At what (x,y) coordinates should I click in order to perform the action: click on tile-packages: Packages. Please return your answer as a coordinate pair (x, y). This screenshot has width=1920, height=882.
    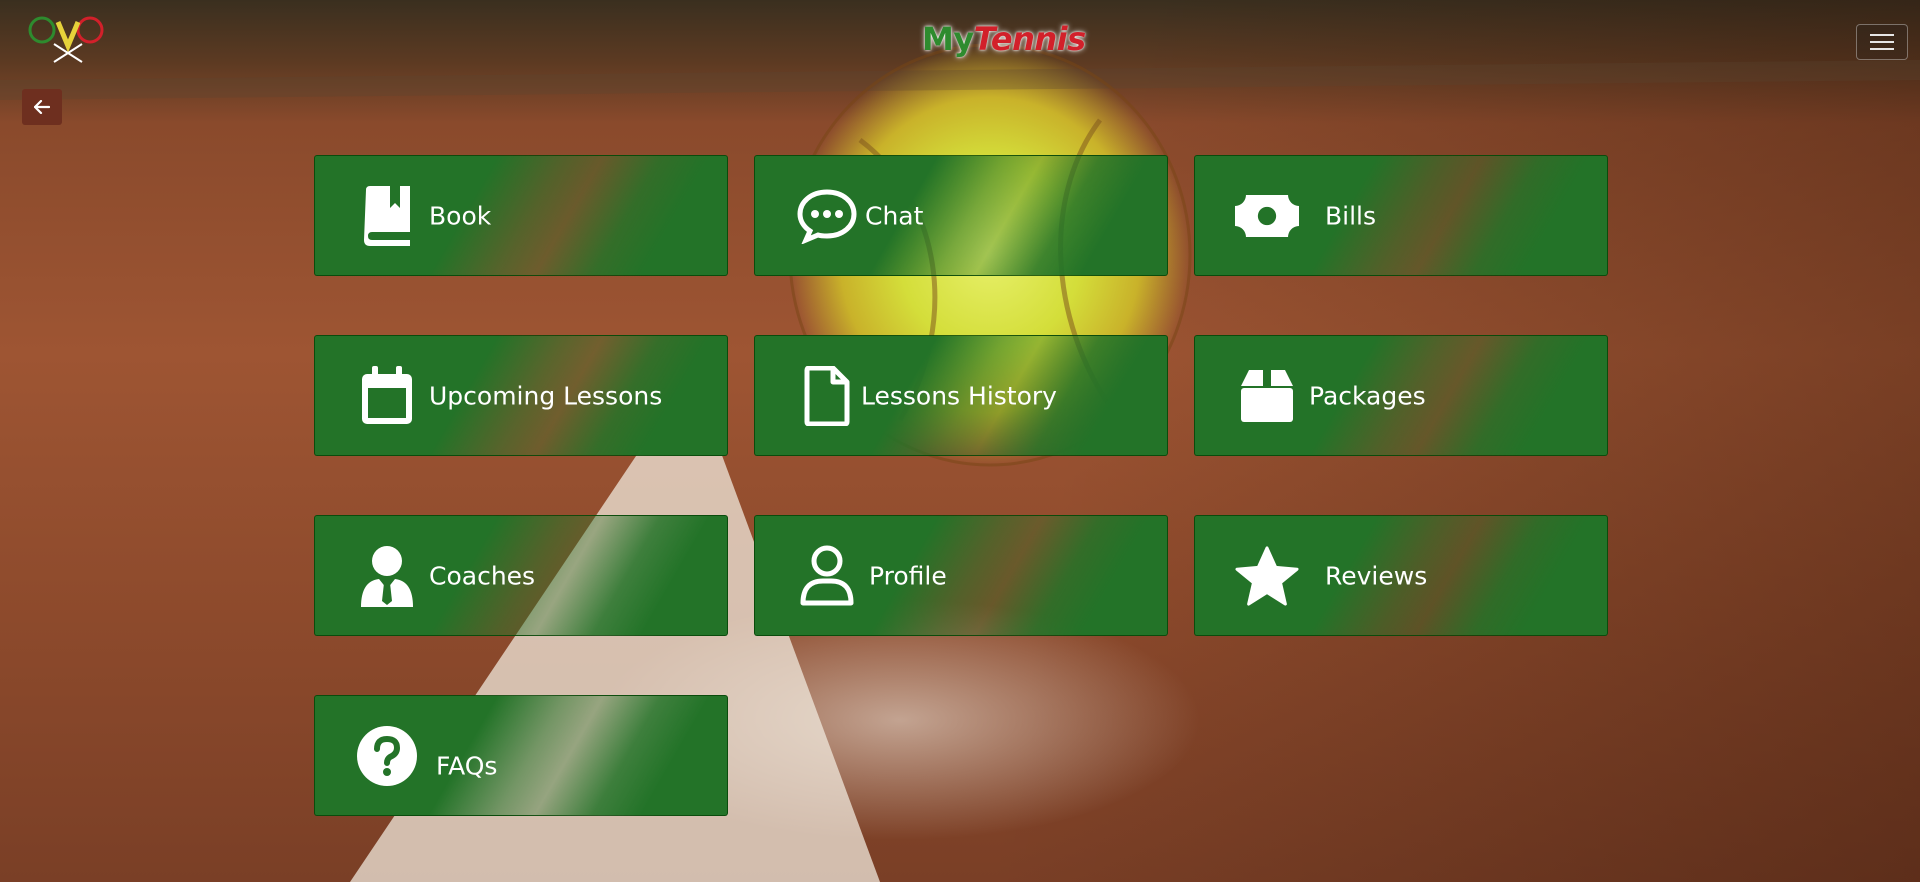
    Looking at the image, I should click on (1401, 395).